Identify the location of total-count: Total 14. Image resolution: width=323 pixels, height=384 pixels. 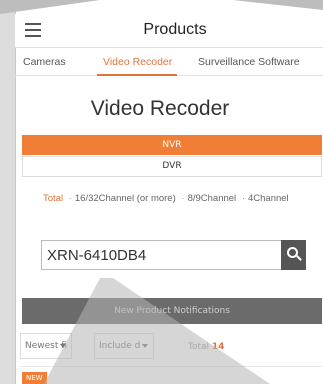
(206, 347).